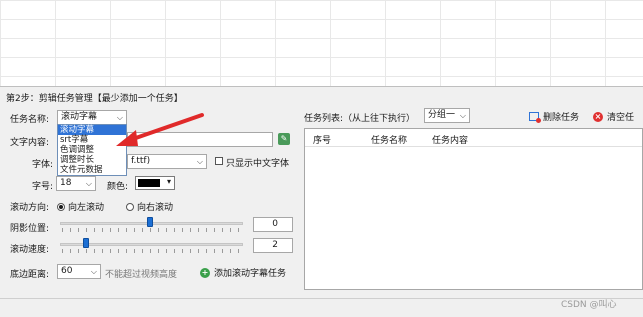 The image size is (643, 317). I want to click on shadow-value-input: 0, so click(273, 224).